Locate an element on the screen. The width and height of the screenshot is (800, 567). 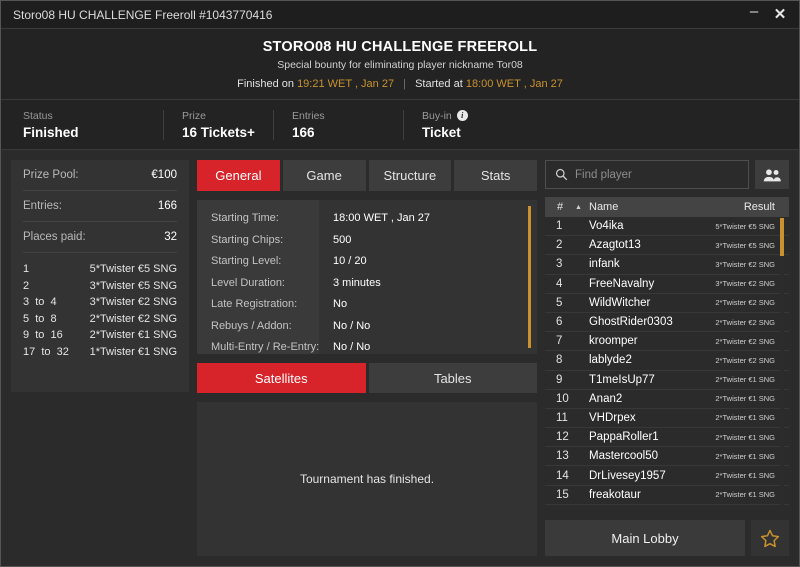
table-row: 11 VHDrpex 2*Twister €1 SNG is located at coordinates (667, 419).